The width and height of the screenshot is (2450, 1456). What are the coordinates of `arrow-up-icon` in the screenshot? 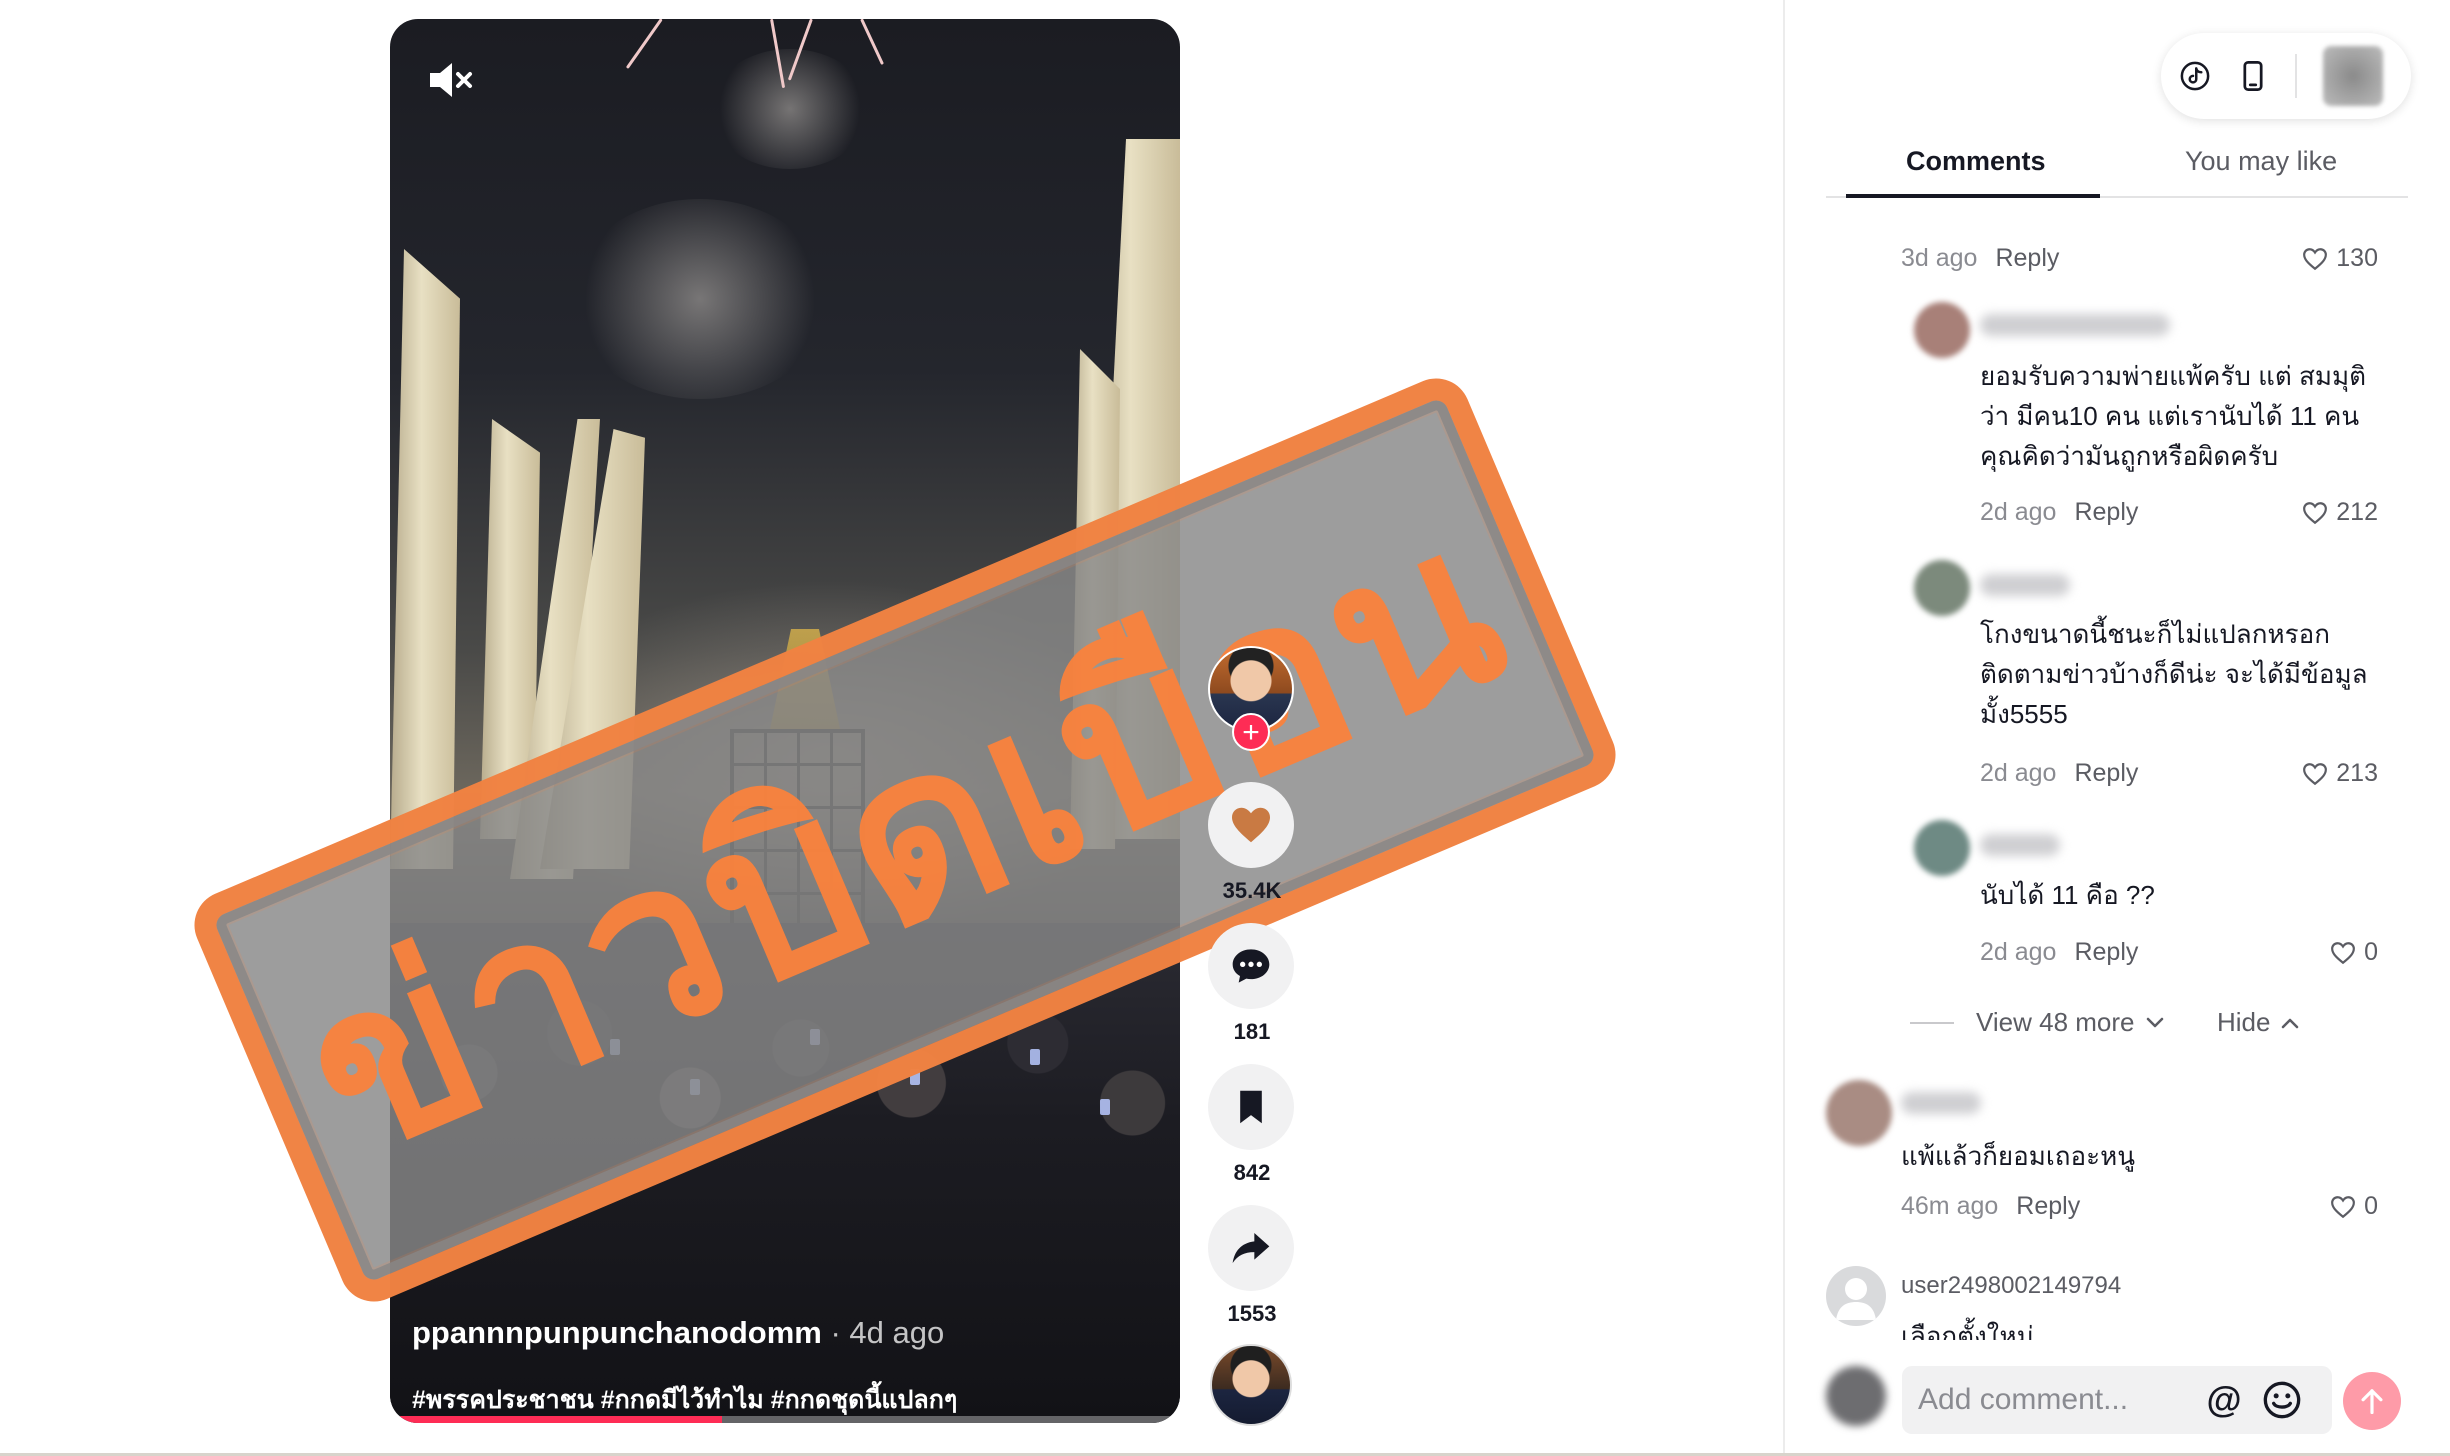 It's located at (2372, 1402).